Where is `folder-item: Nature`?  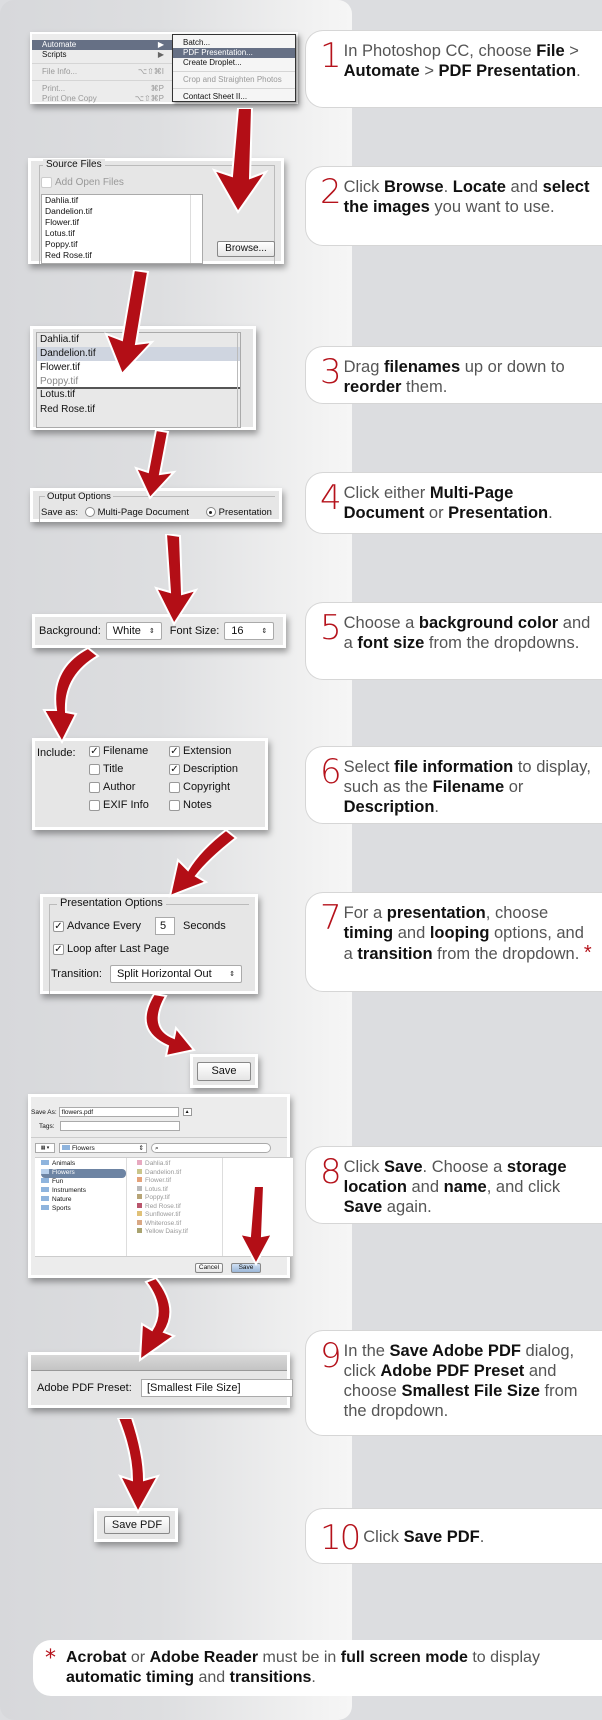
folder-item: Nature is located at coordinates (83, 1200).